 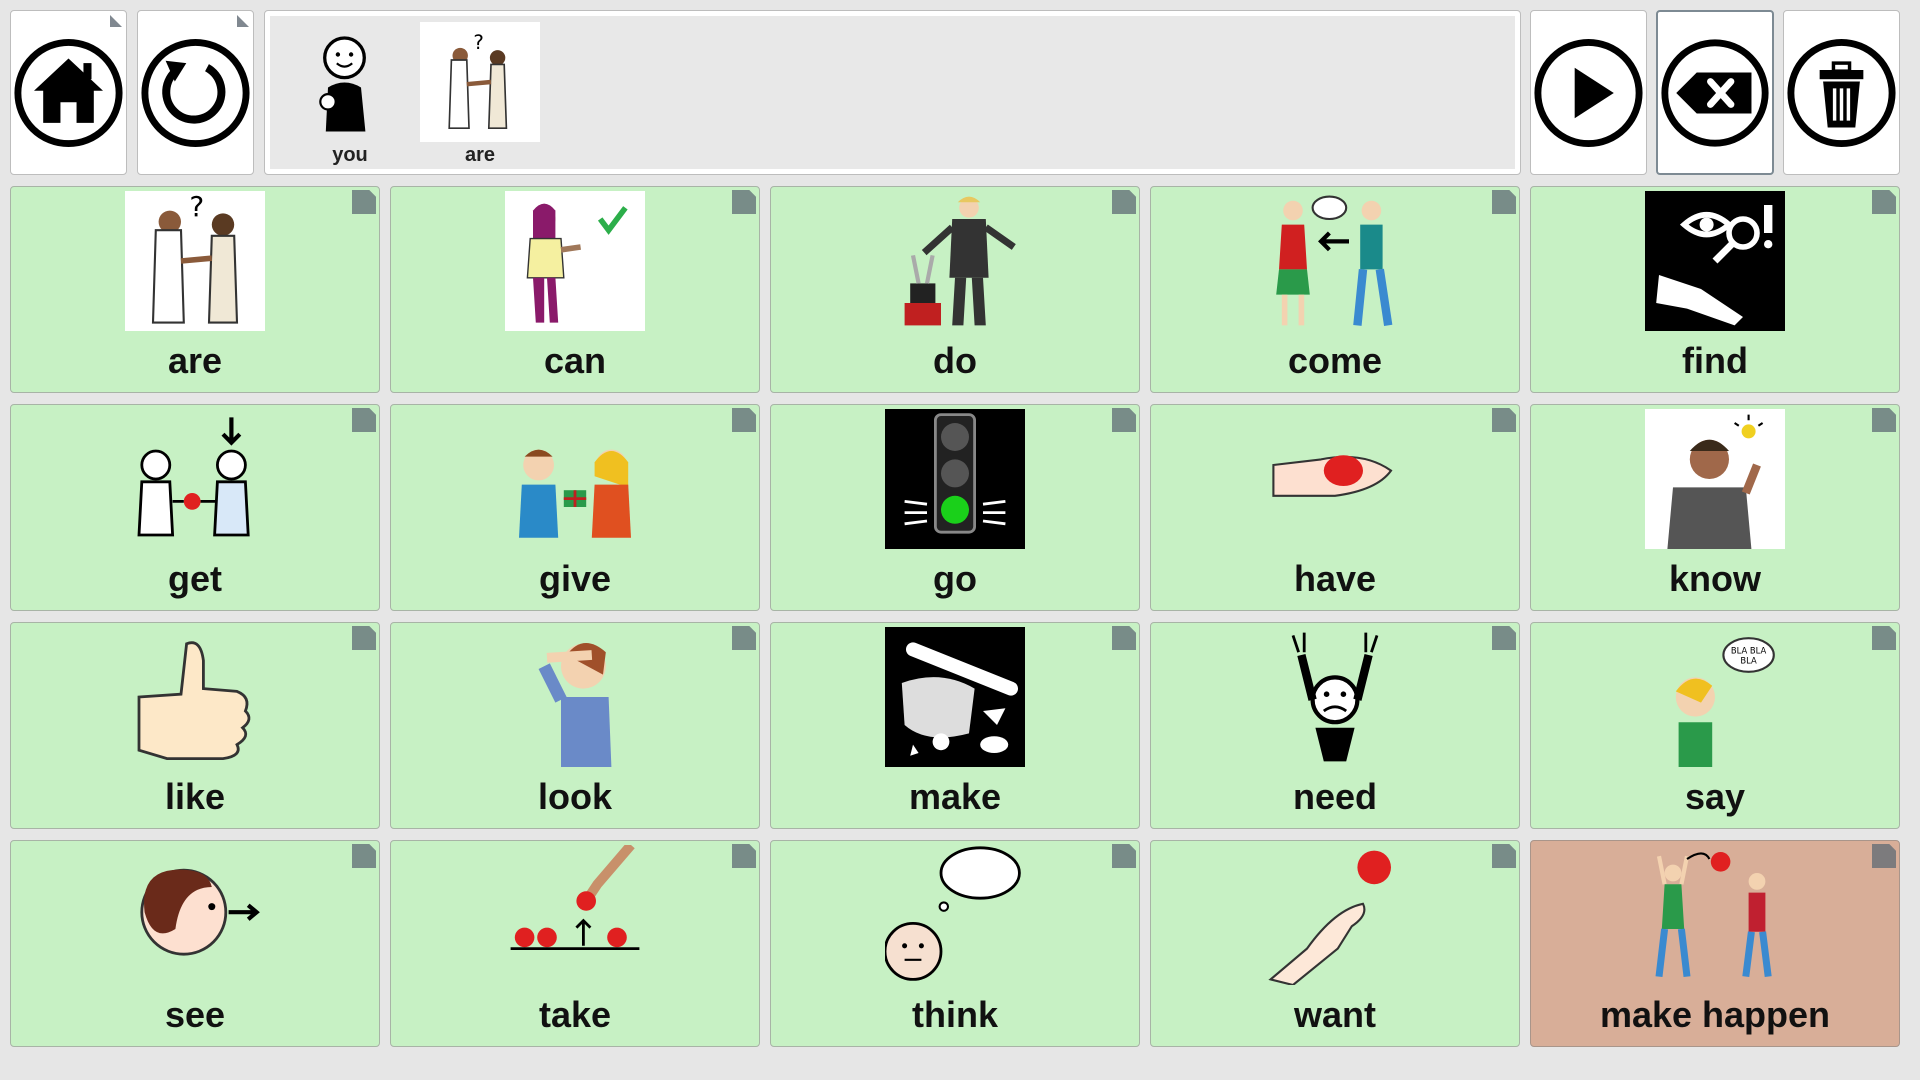 What do you see at coordinates (195, 1014) in the screenshot?
I see `cell-label: see` at bounding box center [195, 1014].